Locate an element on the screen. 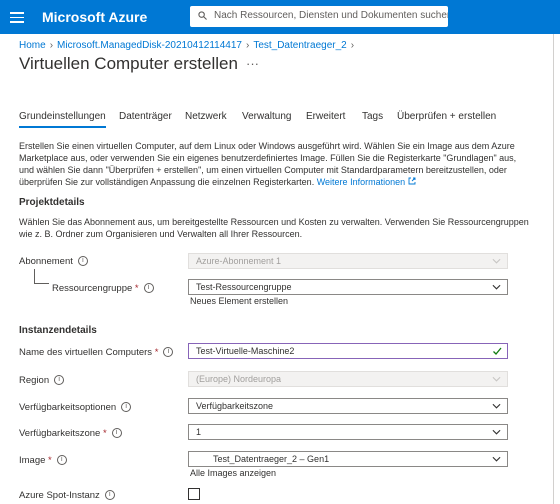 The image size is (560, 504). checkmark-icon is located at coordinates (497, 351).